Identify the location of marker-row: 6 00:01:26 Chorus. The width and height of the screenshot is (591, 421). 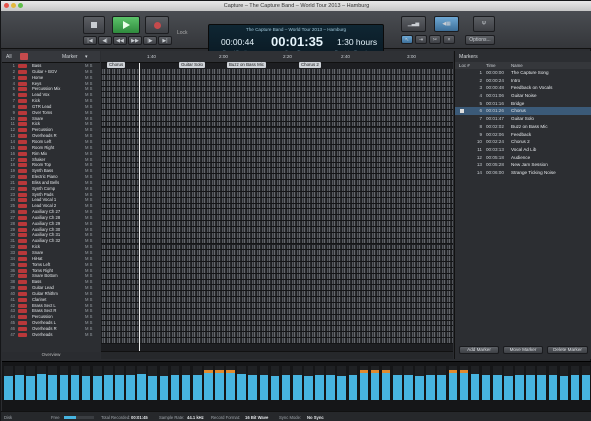
(523, 111).